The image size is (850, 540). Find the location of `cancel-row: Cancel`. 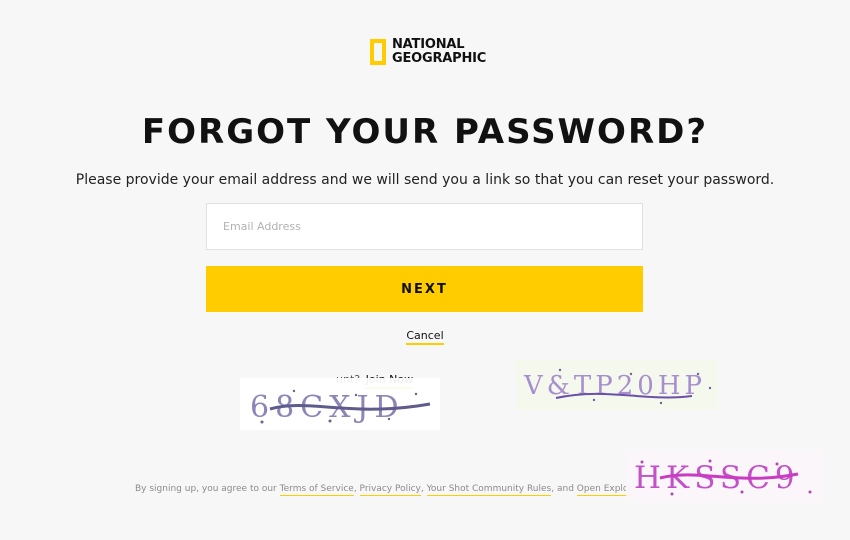

cancel-row: Cancel is located at coordinates (425, 336).